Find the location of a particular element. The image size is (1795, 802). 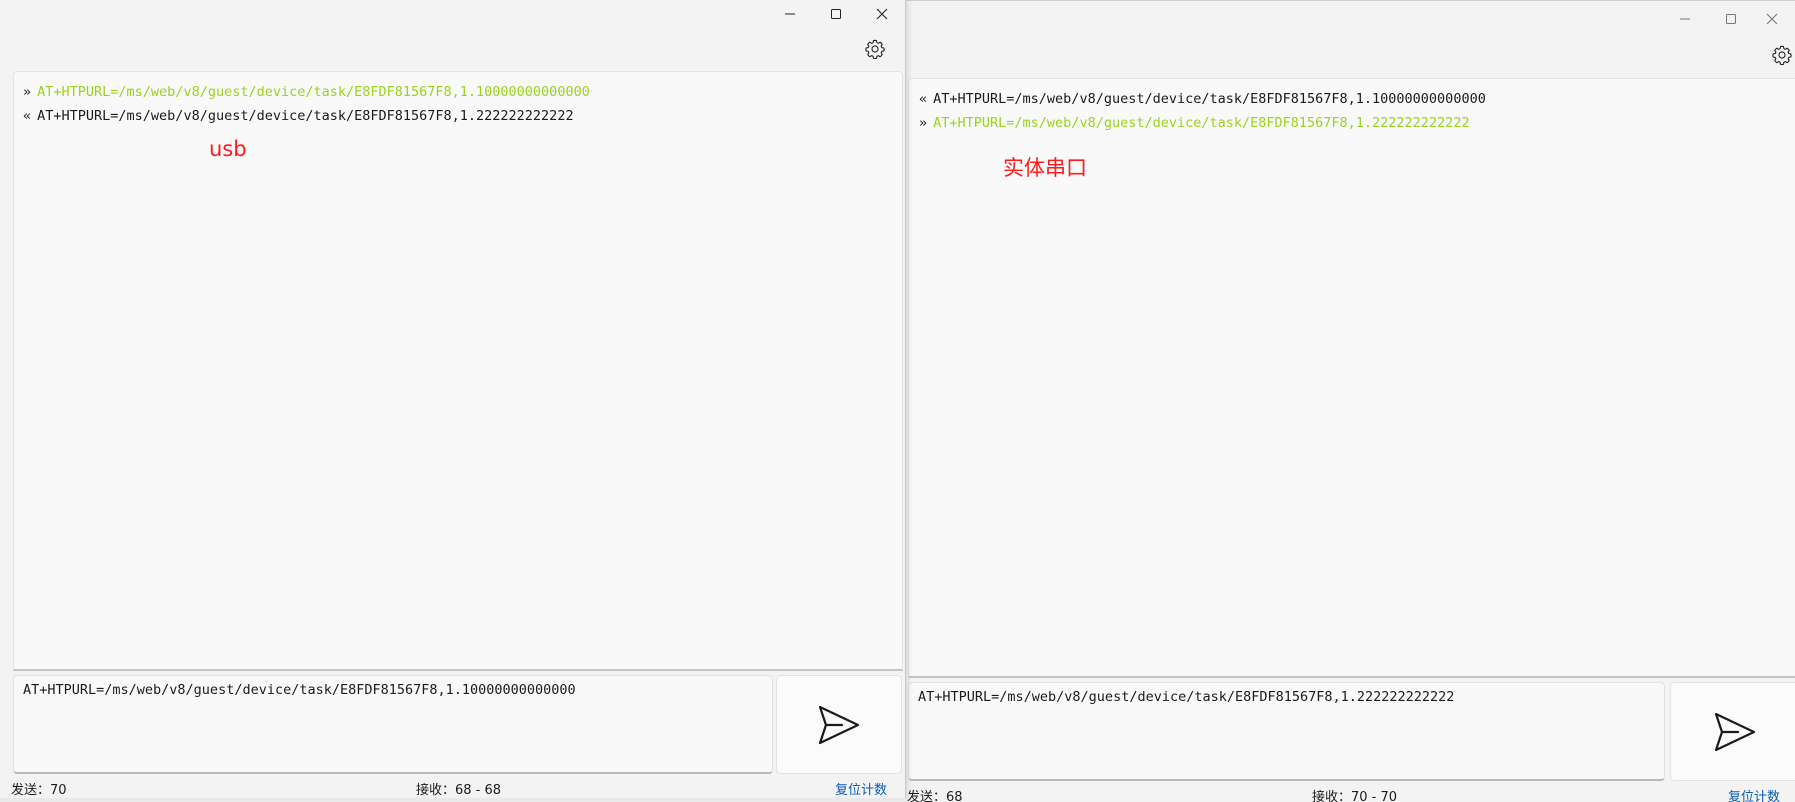

received-count: 接收：68 - 68 is located at coordinates (459, 790).